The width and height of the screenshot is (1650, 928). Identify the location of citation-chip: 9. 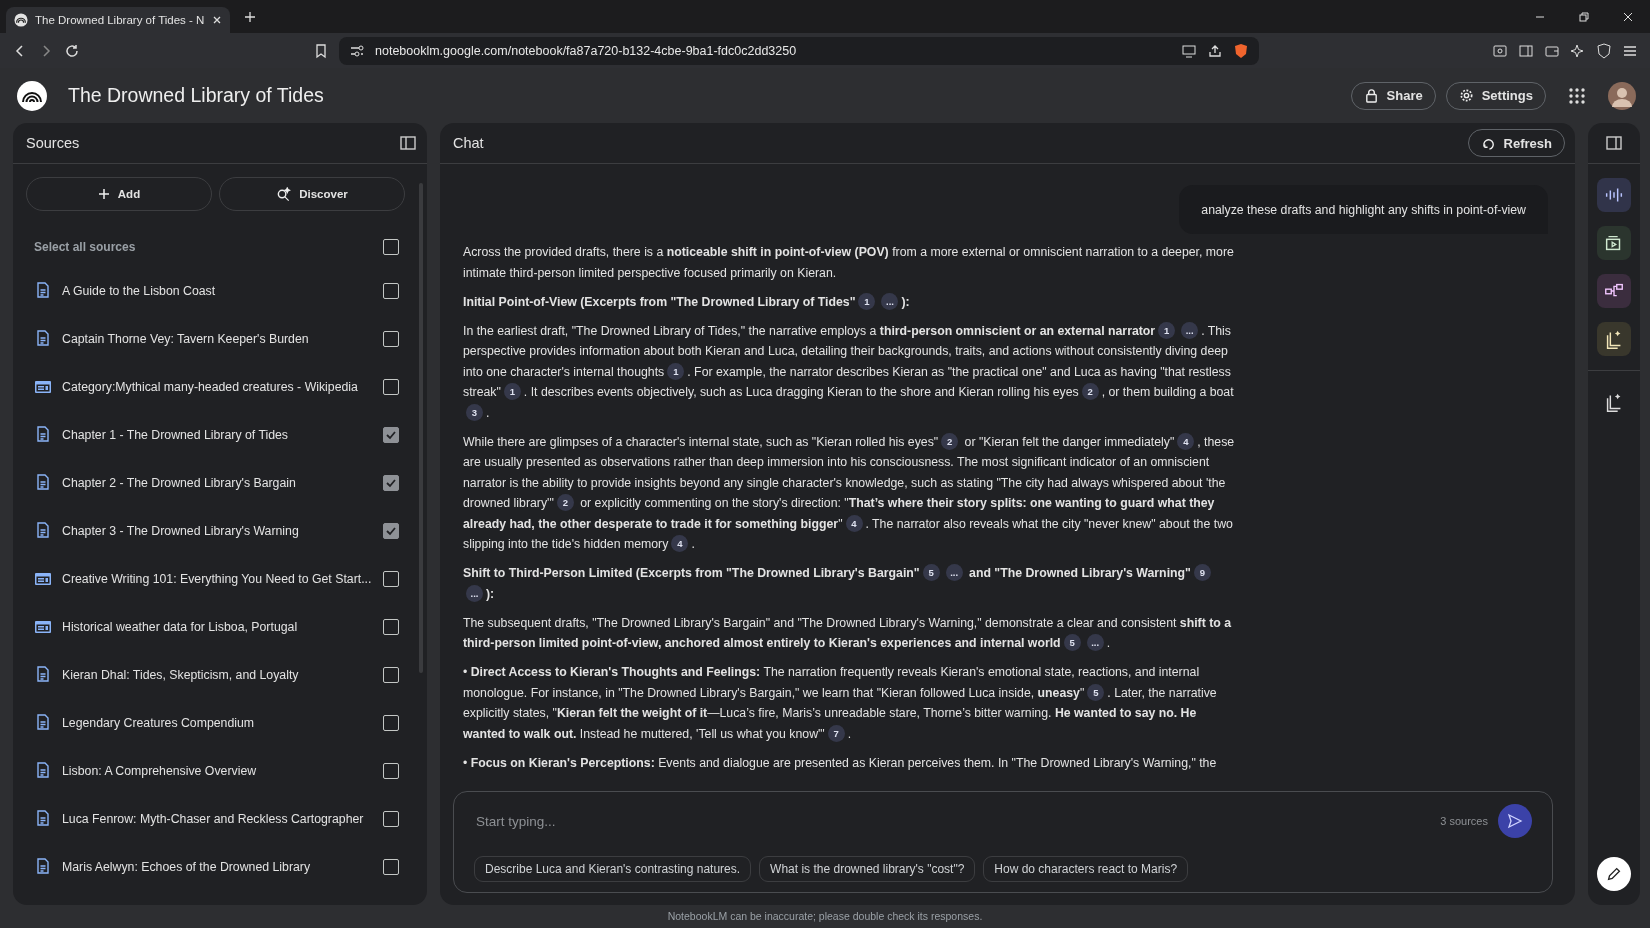
(1202, 572).